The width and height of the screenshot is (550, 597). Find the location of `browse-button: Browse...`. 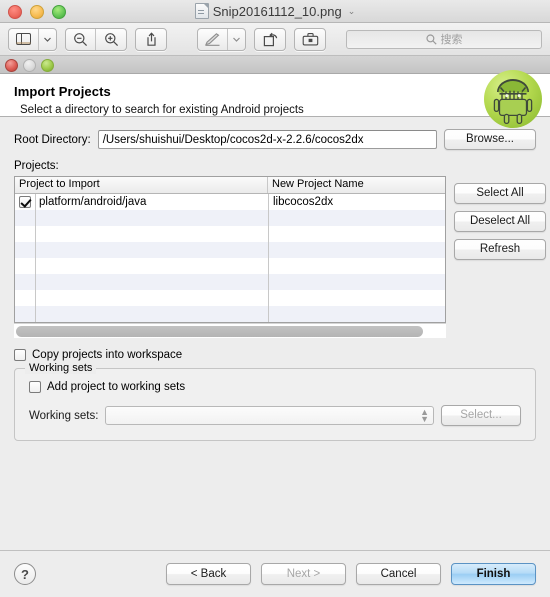

browse-button: Browse... is located at coordinates (490, 139).